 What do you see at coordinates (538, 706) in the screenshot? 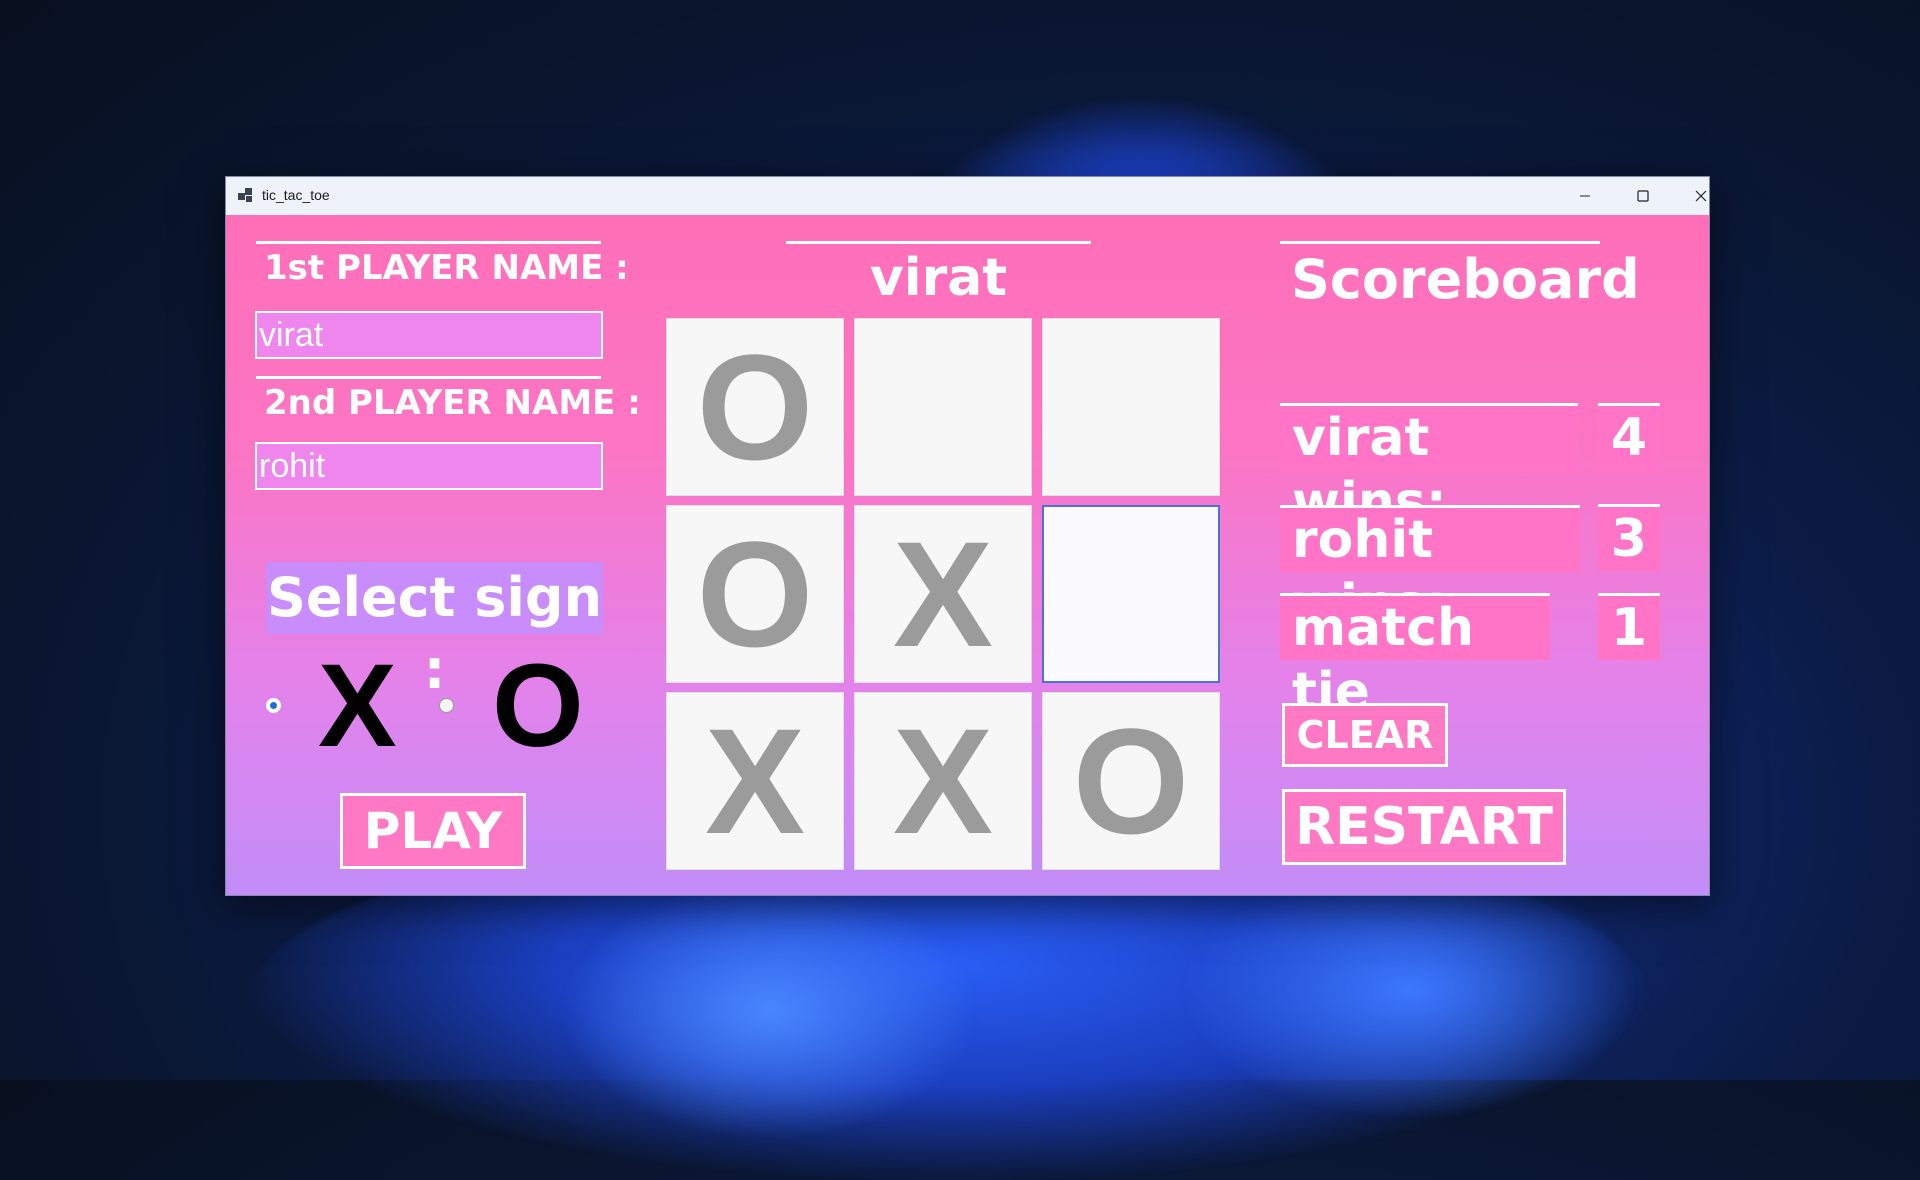
I see `sign-o-option: O` at bounding box center [538, 706].